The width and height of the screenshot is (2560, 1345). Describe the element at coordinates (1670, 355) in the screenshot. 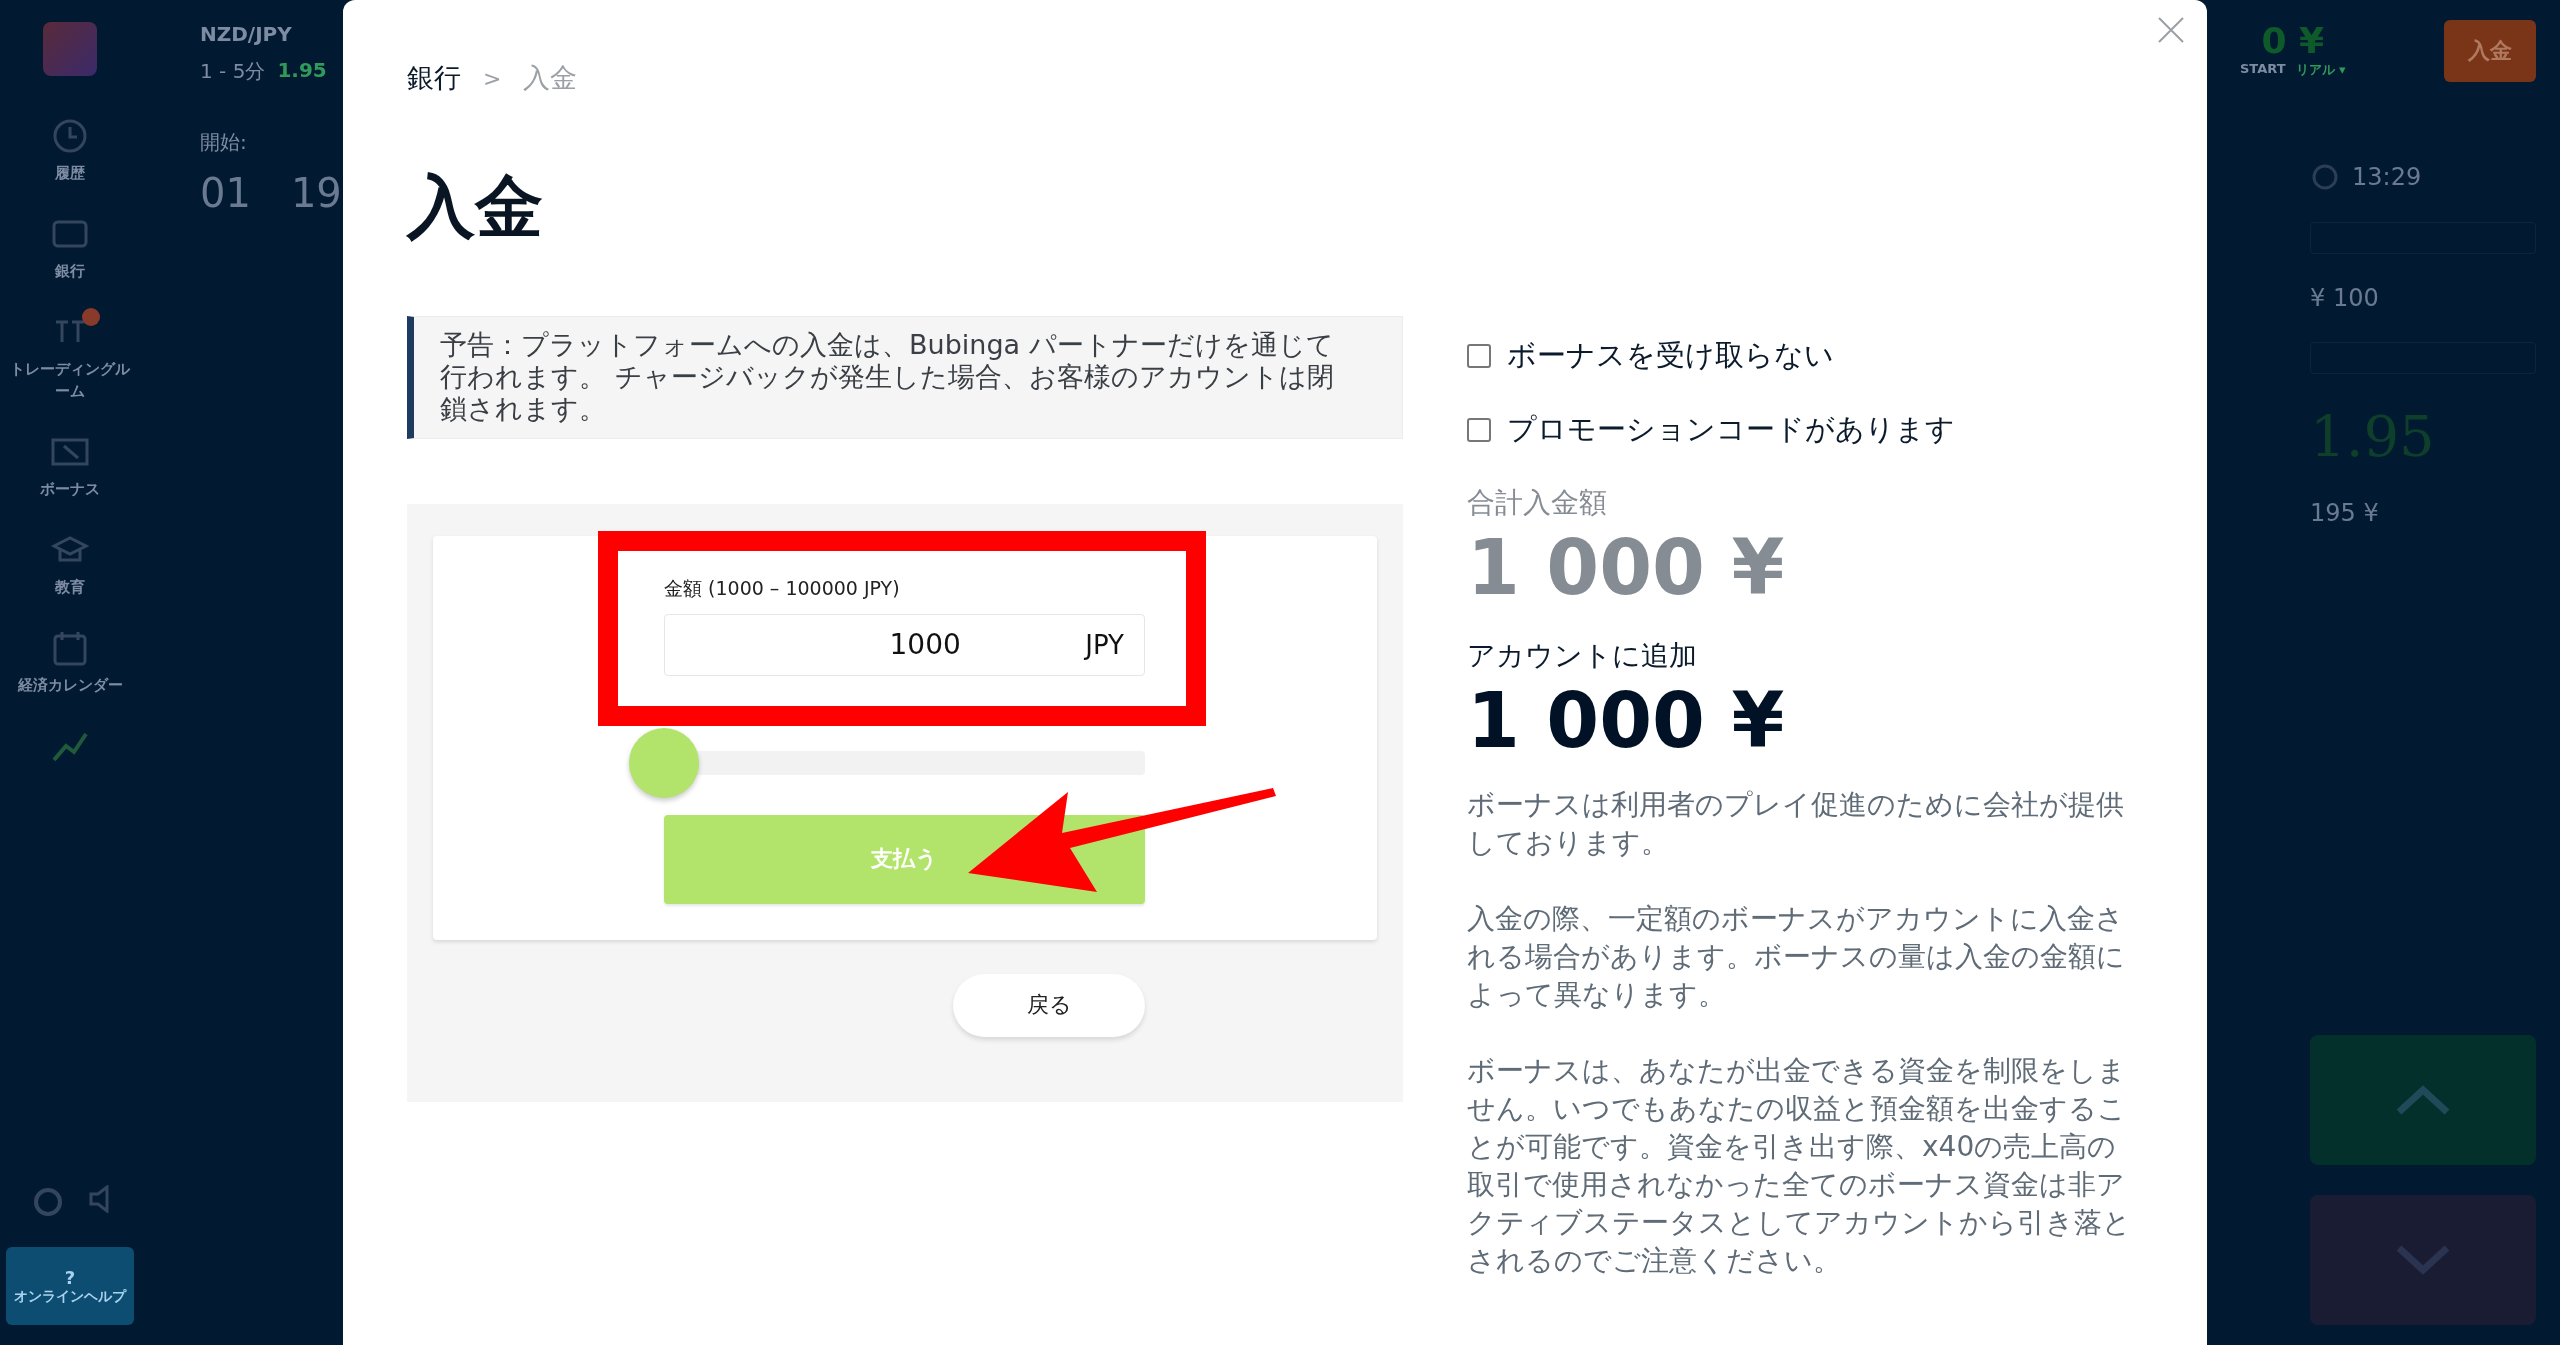

I see `checkbox-label: ボーナスを受け取らない` at that location.